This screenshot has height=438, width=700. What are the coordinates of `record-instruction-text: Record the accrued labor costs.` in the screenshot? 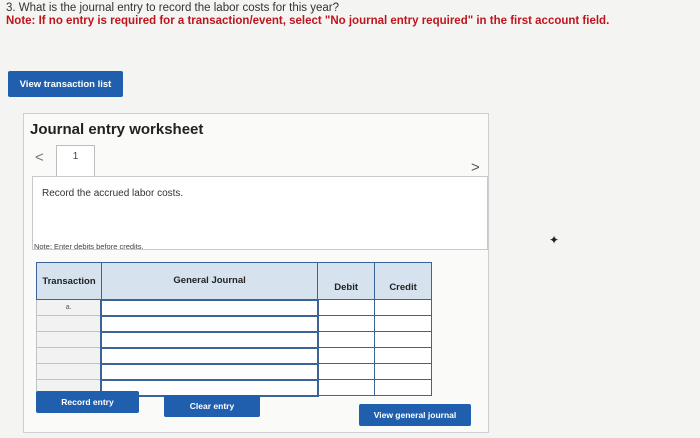 It's located at (113, 193).